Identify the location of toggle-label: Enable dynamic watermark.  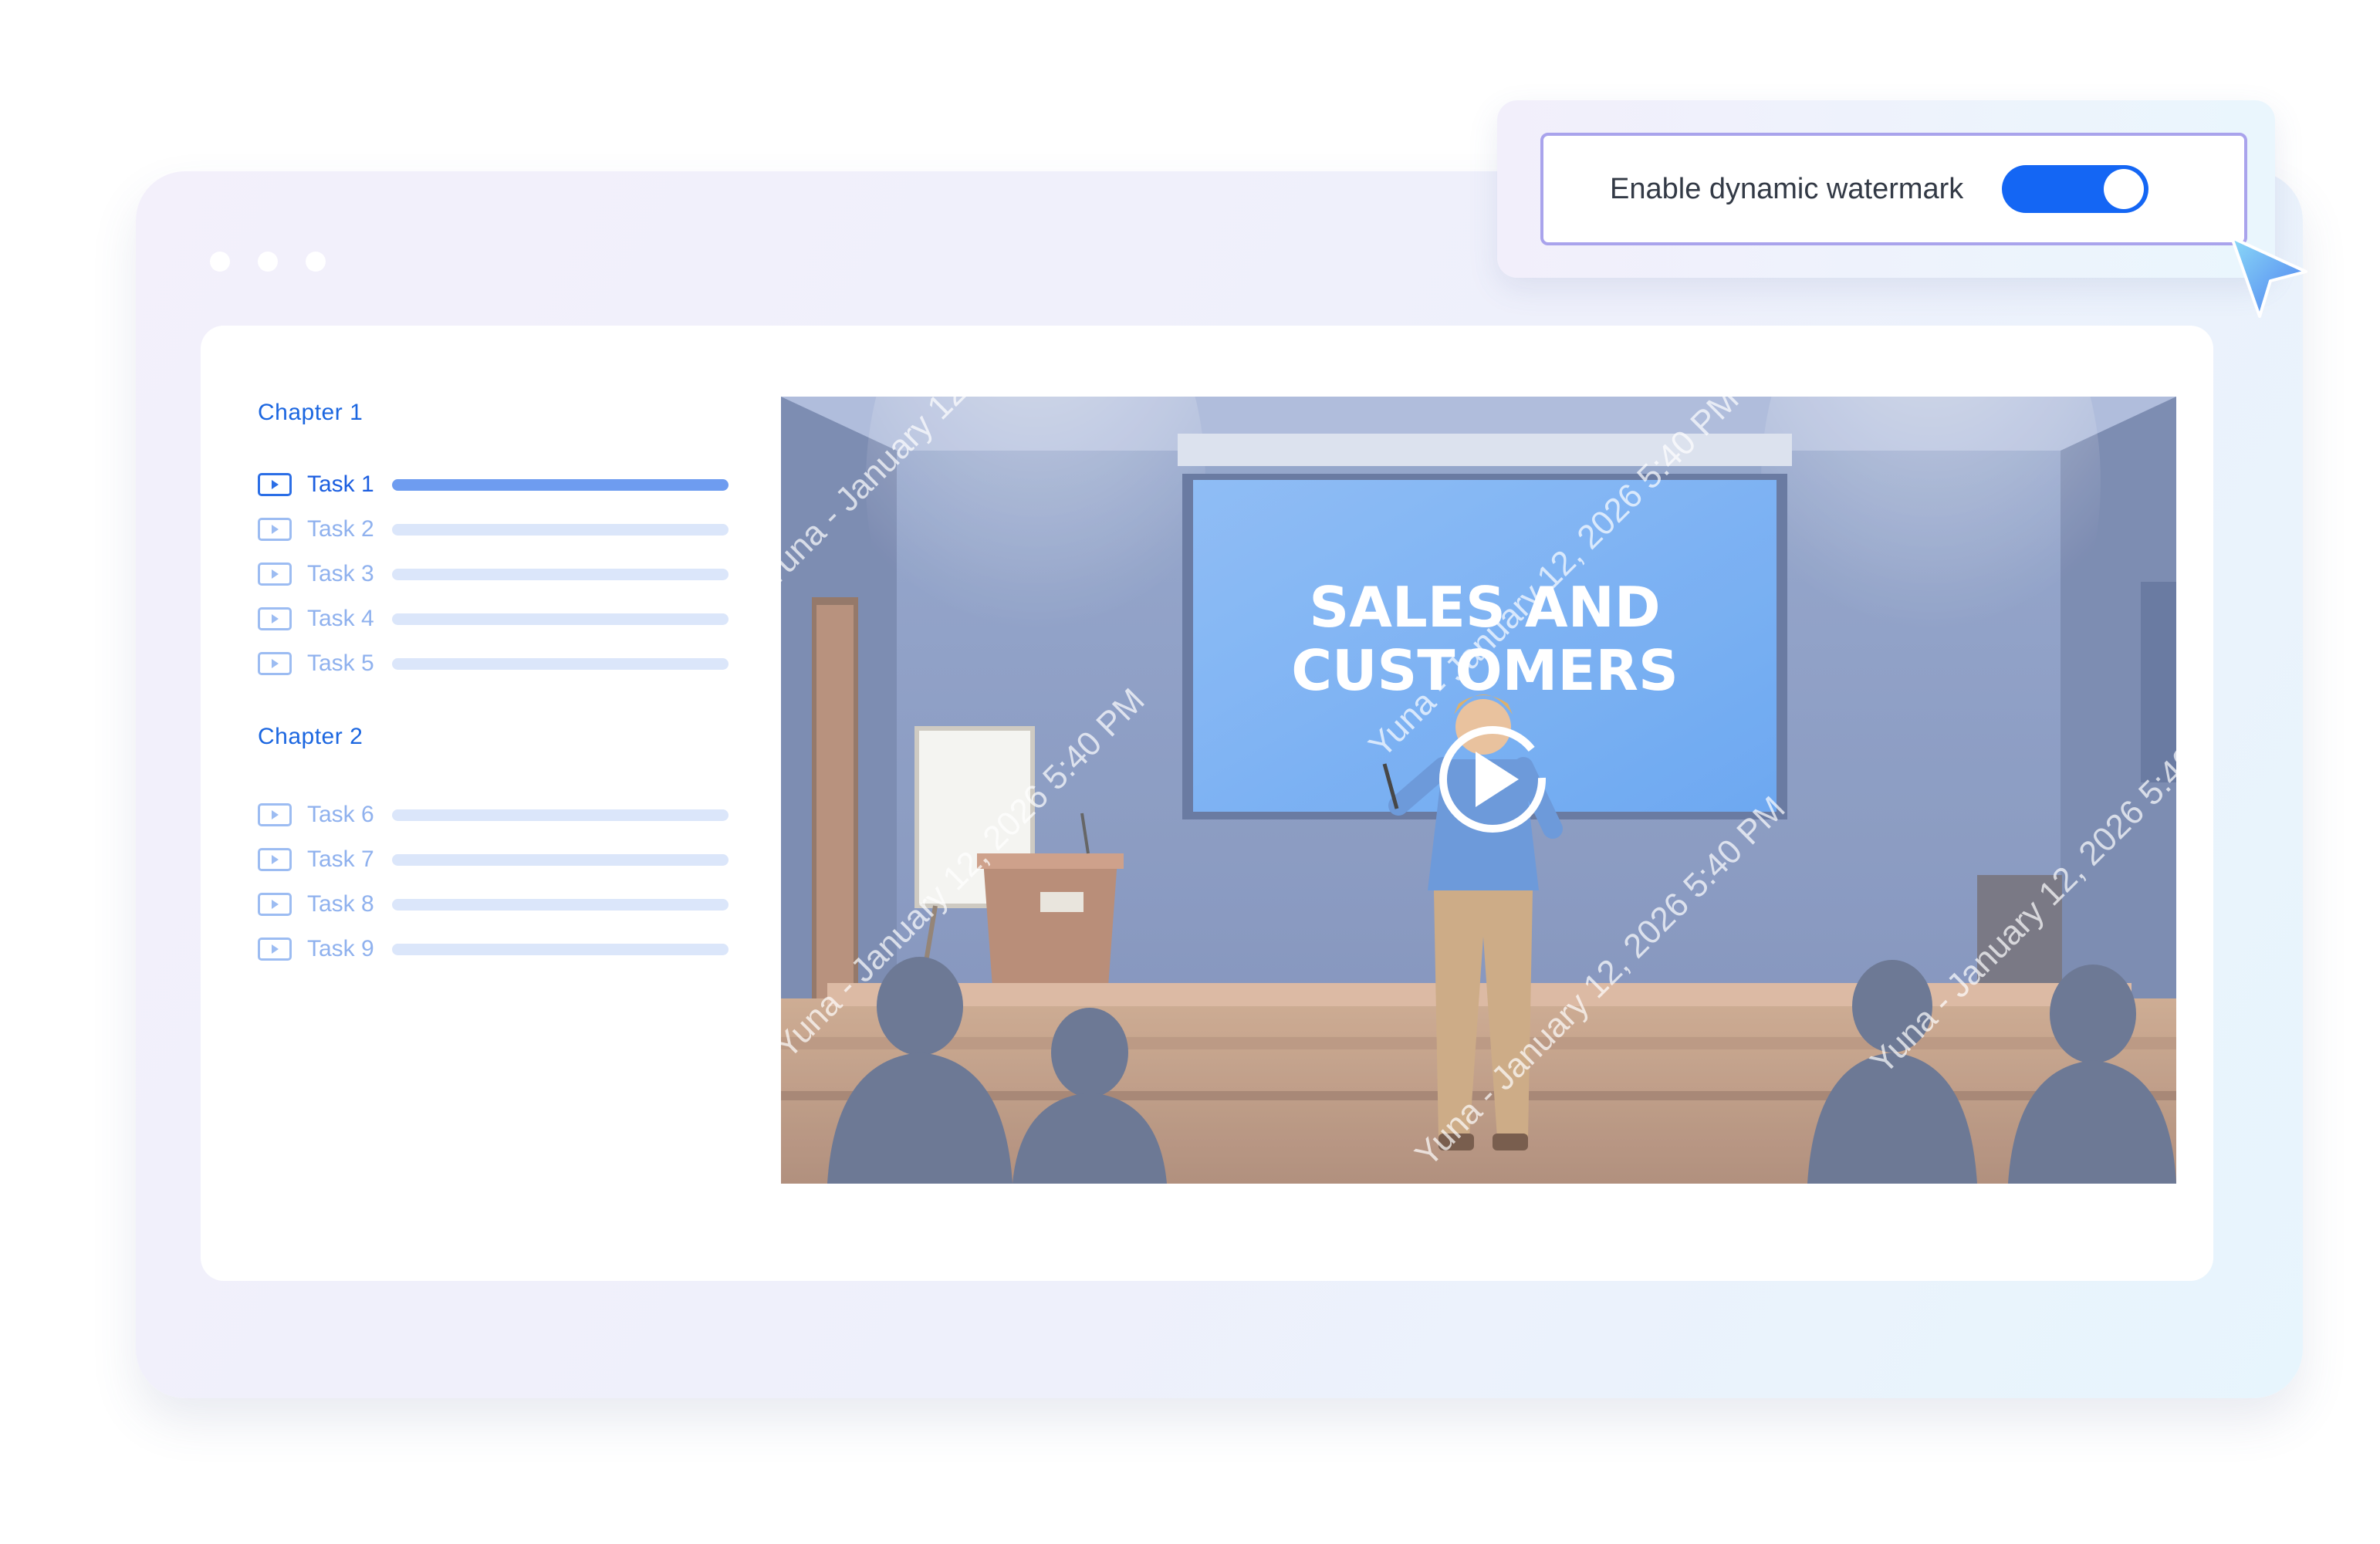
(1787, 189).